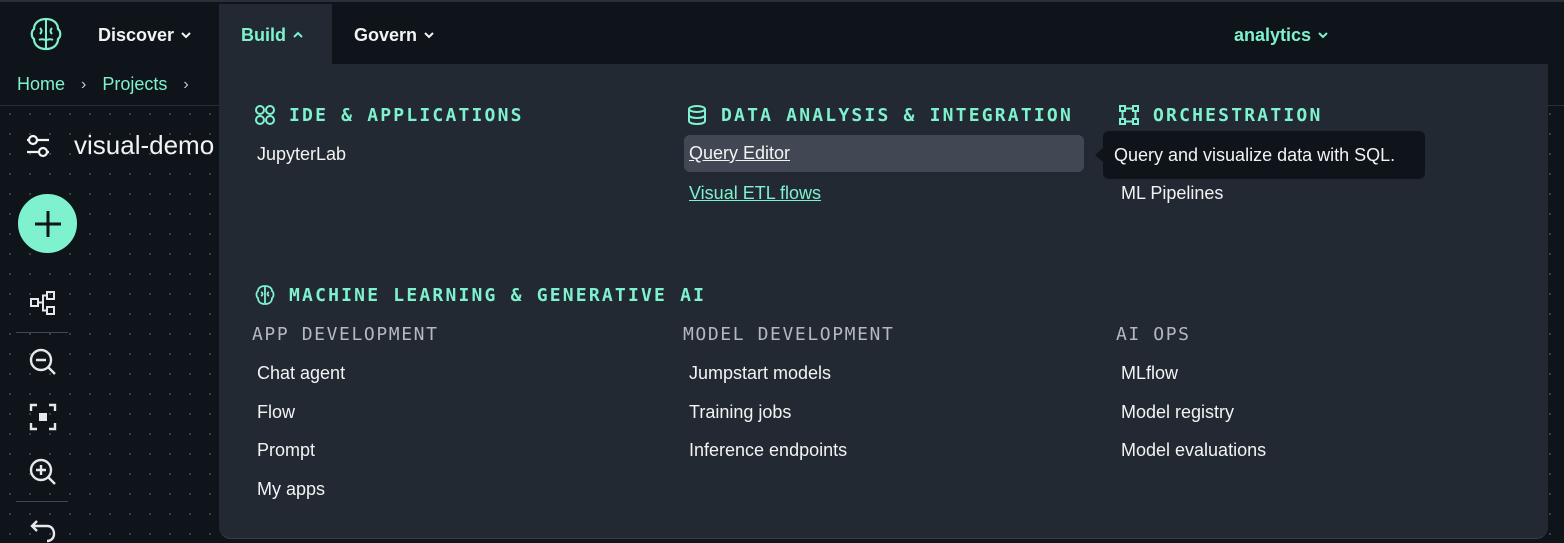 The height and width of the screenshot is (543, 1564). I want to click on tooltip-text: Query and visualize data with SQL., so click(1255, 154).